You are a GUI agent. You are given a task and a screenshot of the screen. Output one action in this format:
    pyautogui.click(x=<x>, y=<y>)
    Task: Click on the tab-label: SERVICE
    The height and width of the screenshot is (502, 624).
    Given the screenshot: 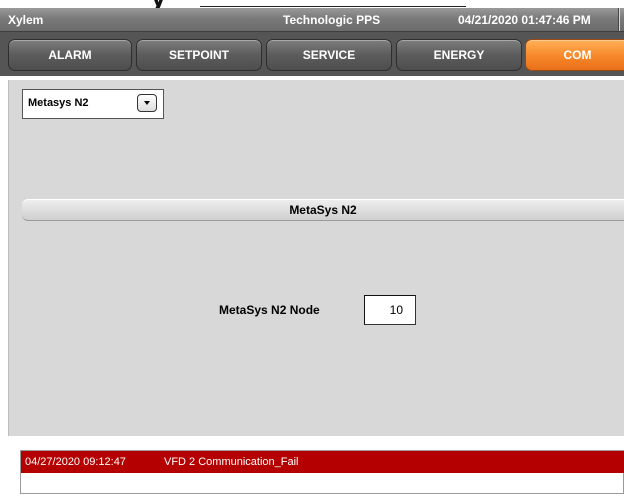 What is the action you would take?
    pyautogui.click(x=329, y=55)
    